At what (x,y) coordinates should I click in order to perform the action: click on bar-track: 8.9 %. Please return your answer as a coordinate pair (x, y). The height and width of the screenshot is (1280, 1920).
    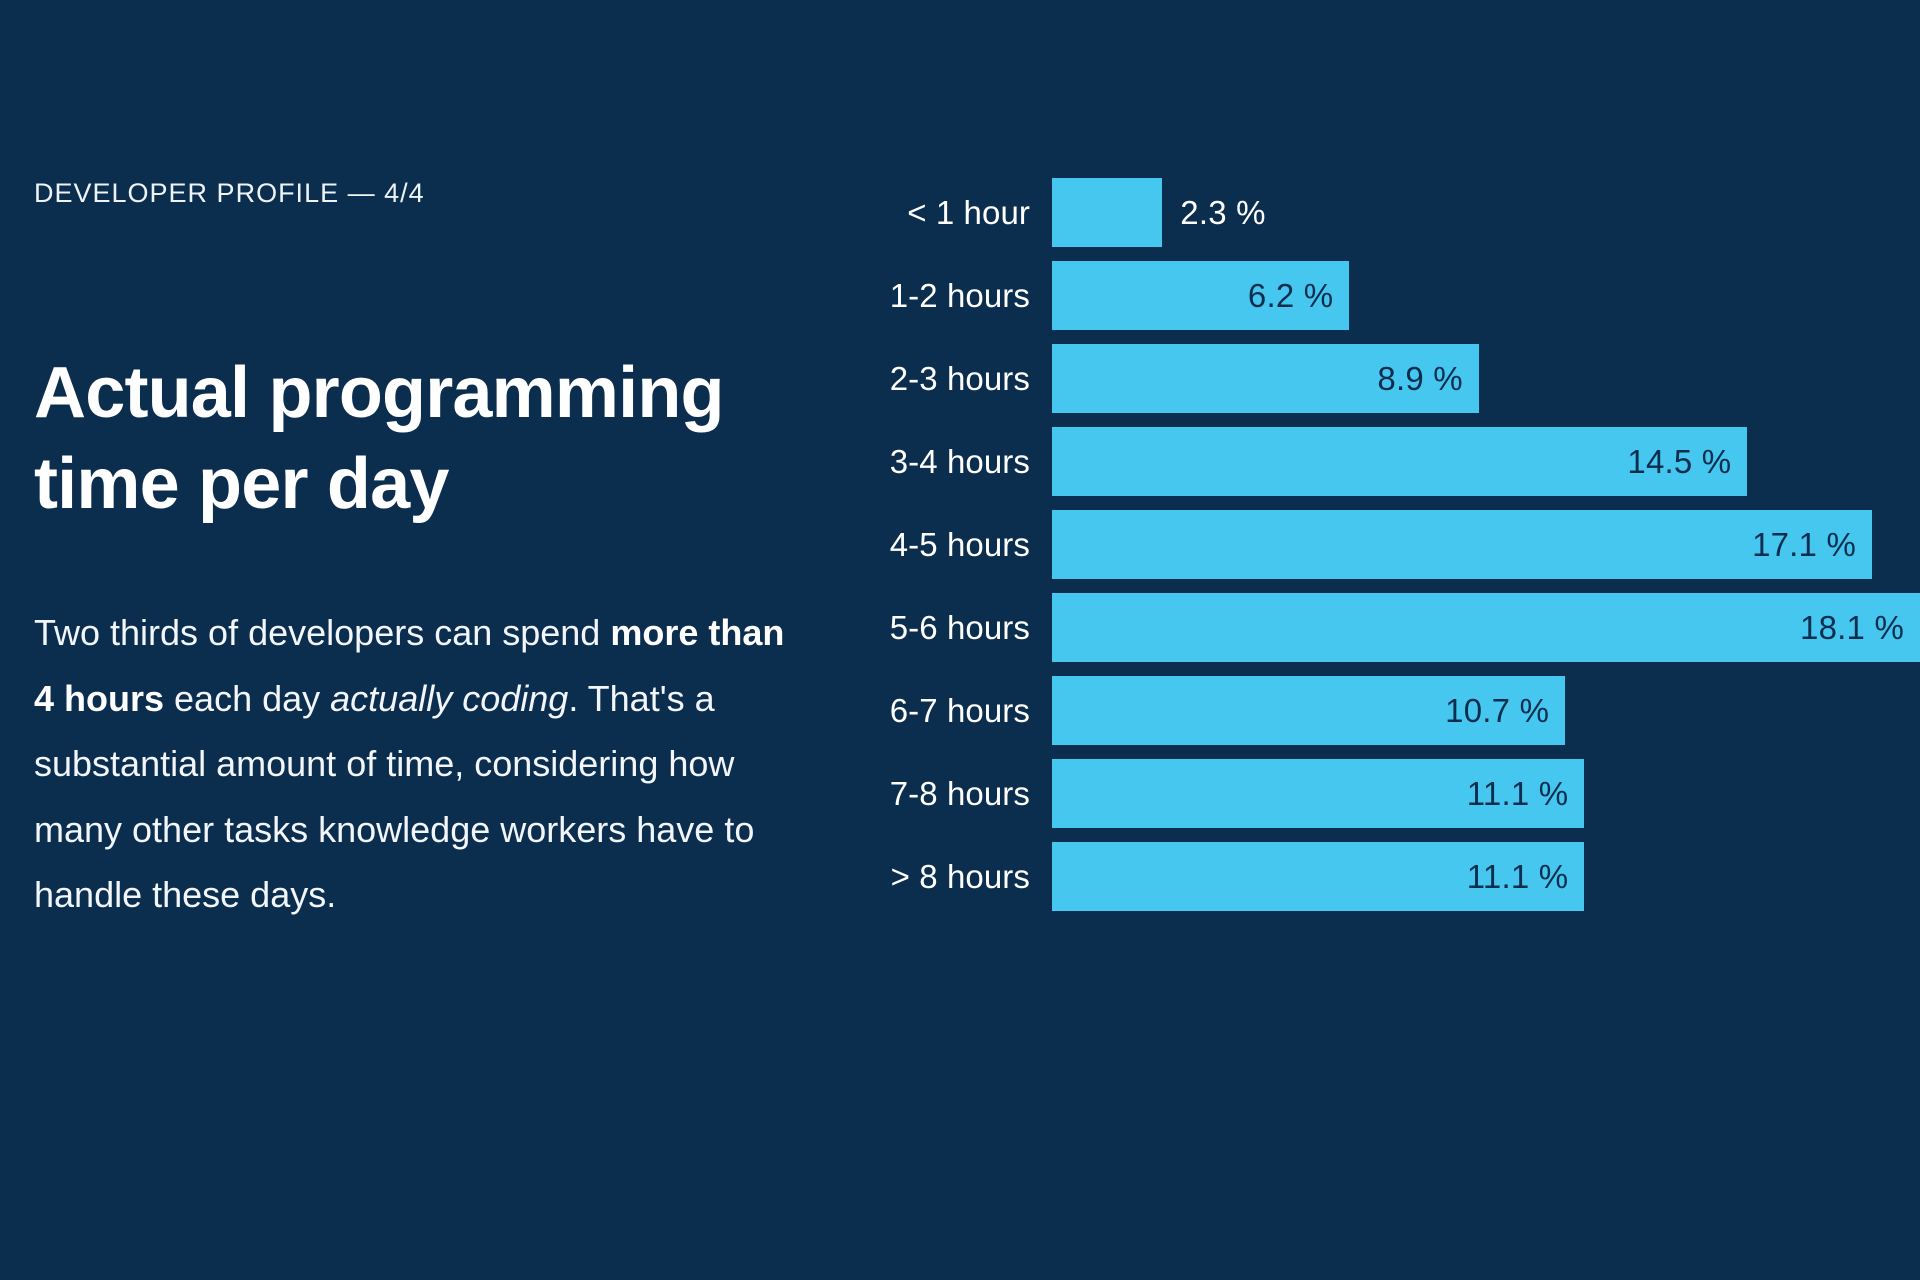
    Looking at the image, I should click on (1486, 378).